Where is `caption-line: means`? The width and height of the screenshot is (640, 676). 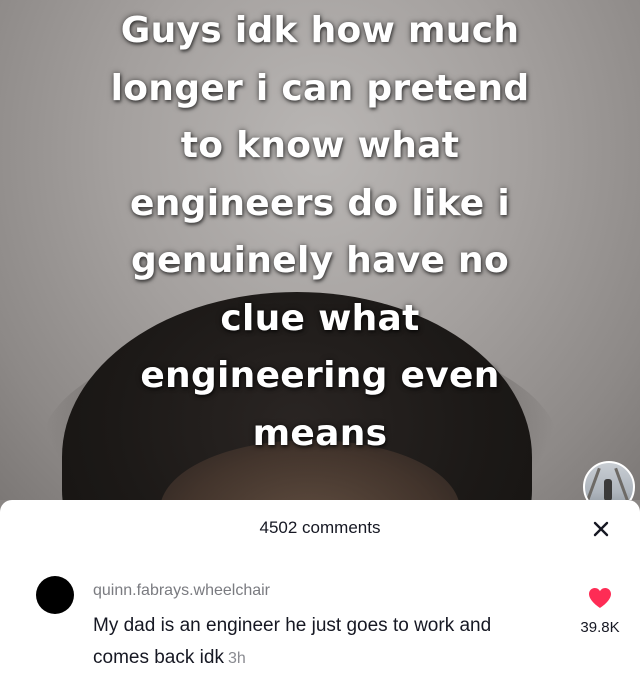 caption-line: means is located at coordinates (320, 433).